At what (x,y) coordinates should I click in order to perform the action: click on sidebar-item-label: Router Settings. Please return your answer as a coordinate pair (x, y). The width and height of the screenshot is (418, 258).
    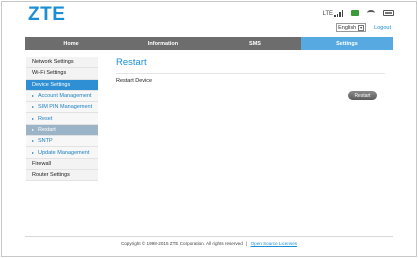
    Looking at the image, I should click on (51, 175).